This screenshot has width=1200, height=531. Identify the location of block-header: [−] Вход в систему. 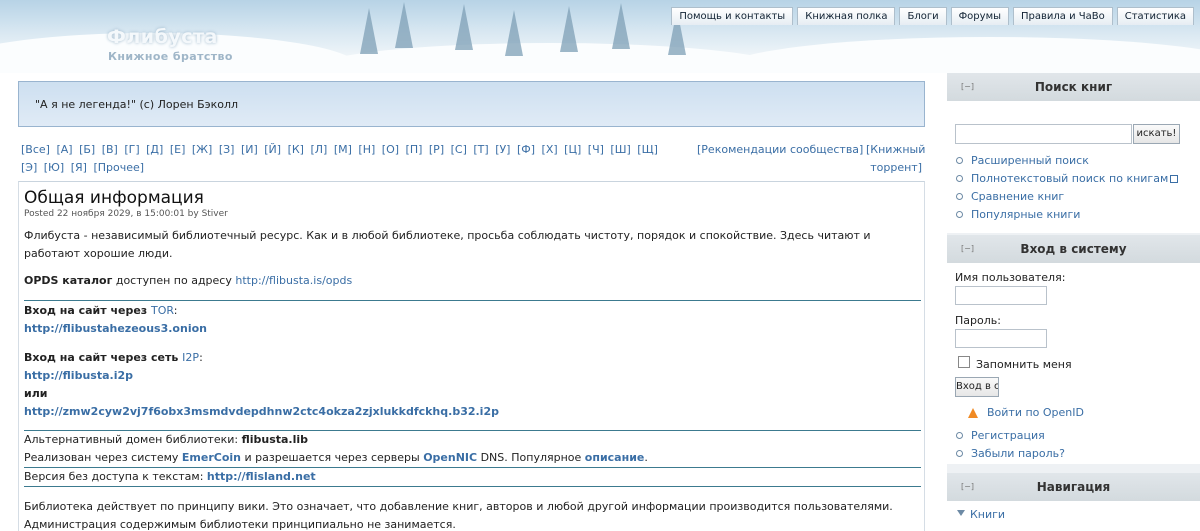
(1073, 249).